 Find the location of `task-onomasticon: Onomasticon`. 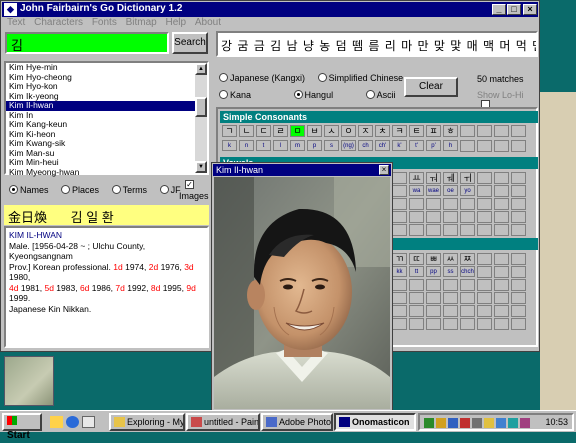

task-onomasticon: Onomasticon is located at coordinates (375, 422).